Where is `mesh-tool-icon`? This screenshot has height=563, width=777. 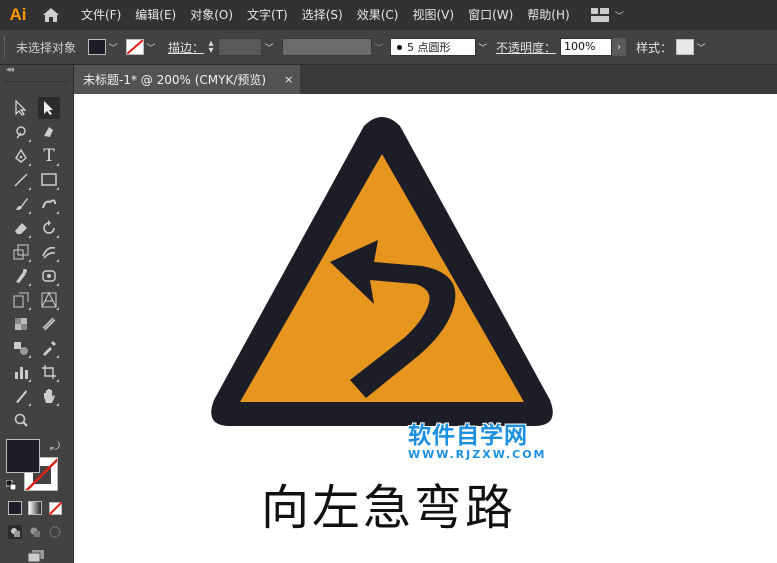 mesh-tool-icon is located at coordinates (21, 324).